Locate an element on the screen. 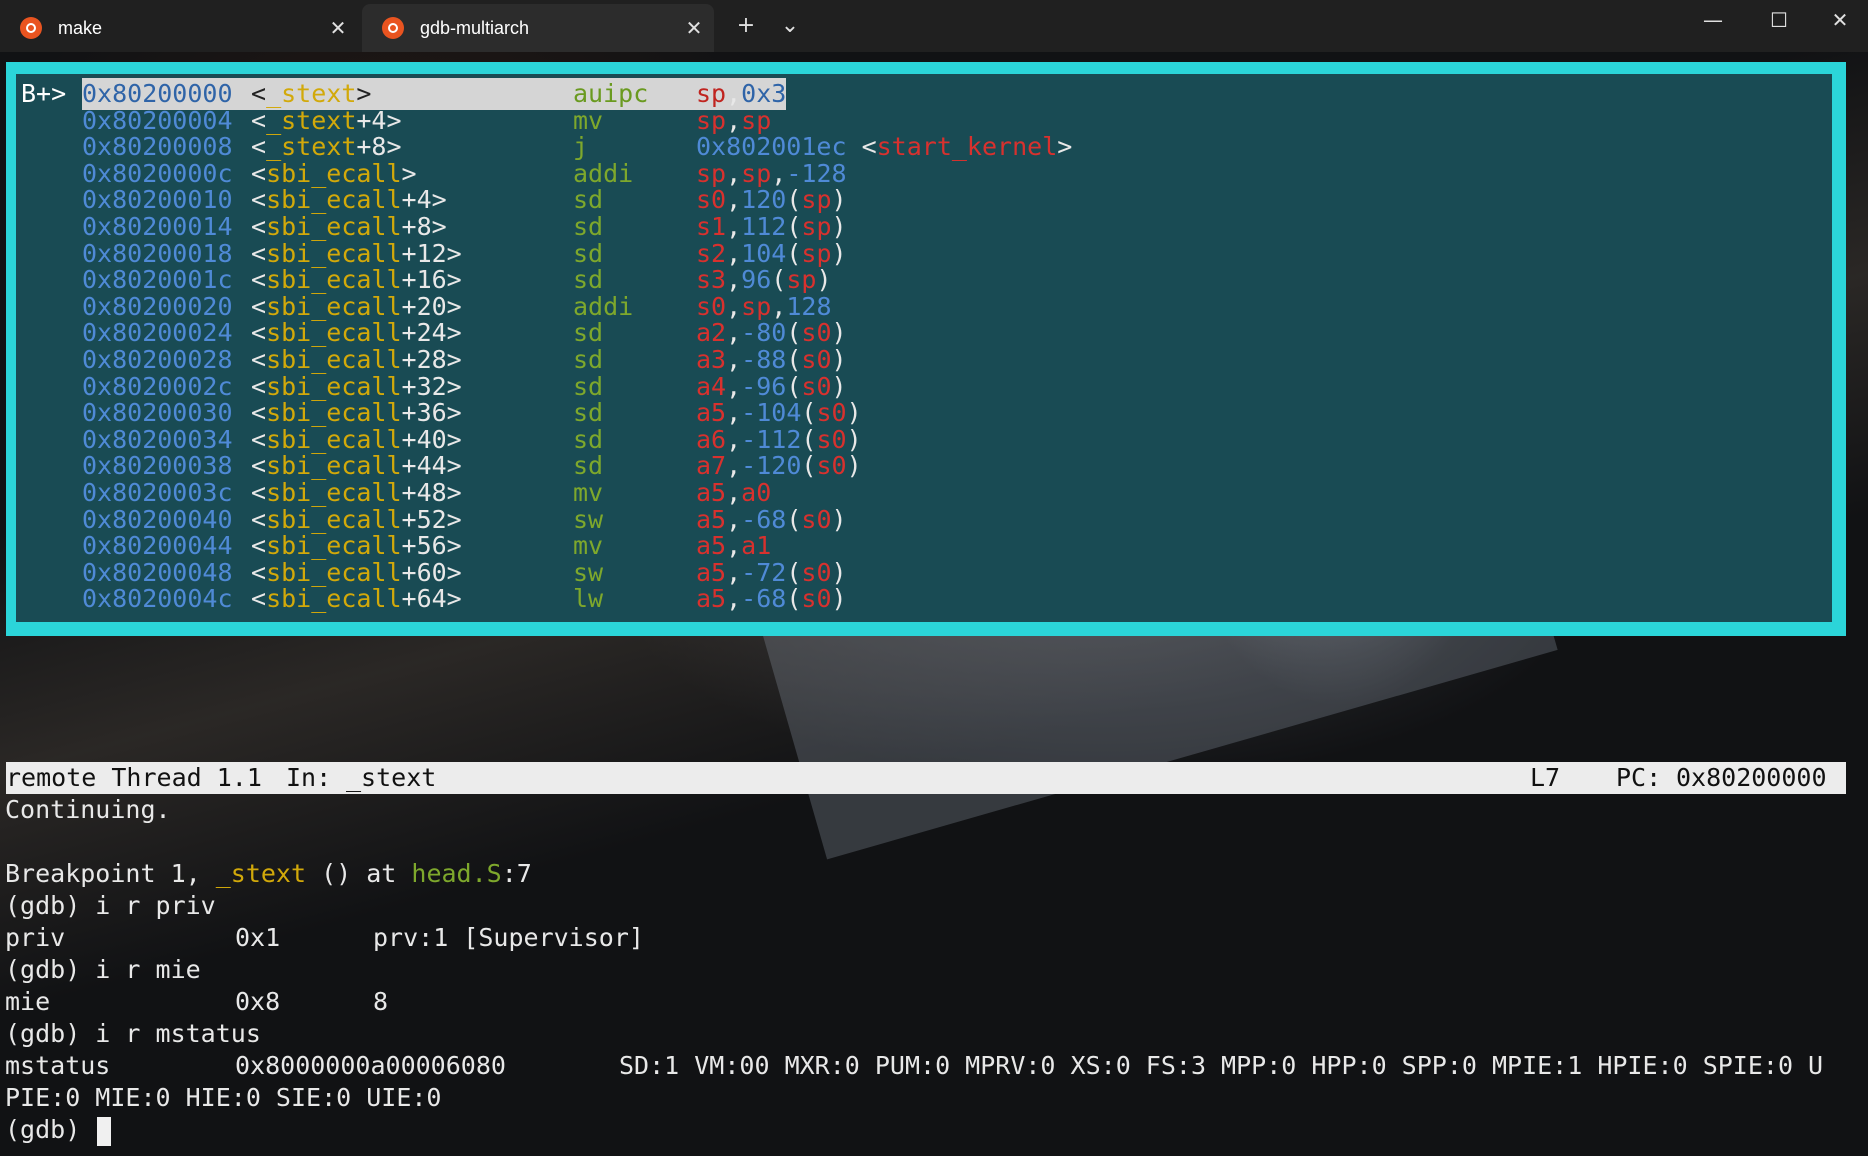 The image size is (1868, 1156). console-line: (gdb) i r mie is located at coordinates (103, 969).